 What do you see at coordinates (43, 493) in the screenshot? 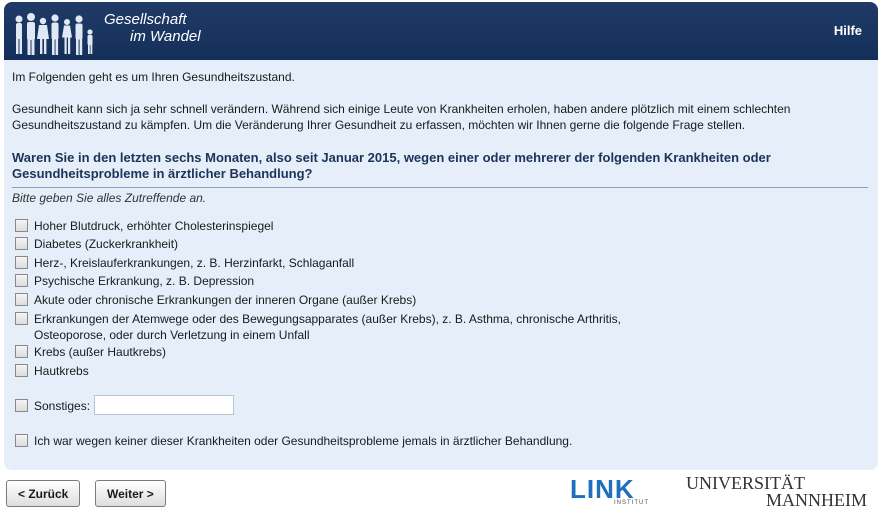
I see `back-button: < Zurück` at bounding box center [43, 493].